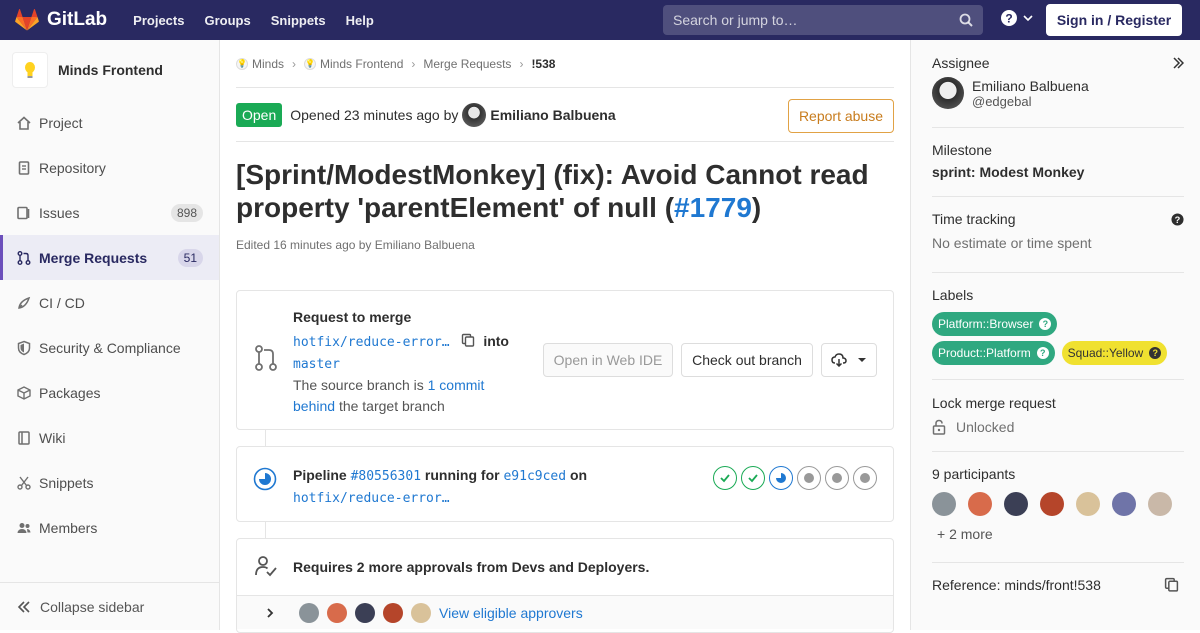 The image size is (1200, 633). Describe the element at coordinates (747, 360) in the screenshot. I see `check-out-branch-button: Check out branch` at that location.